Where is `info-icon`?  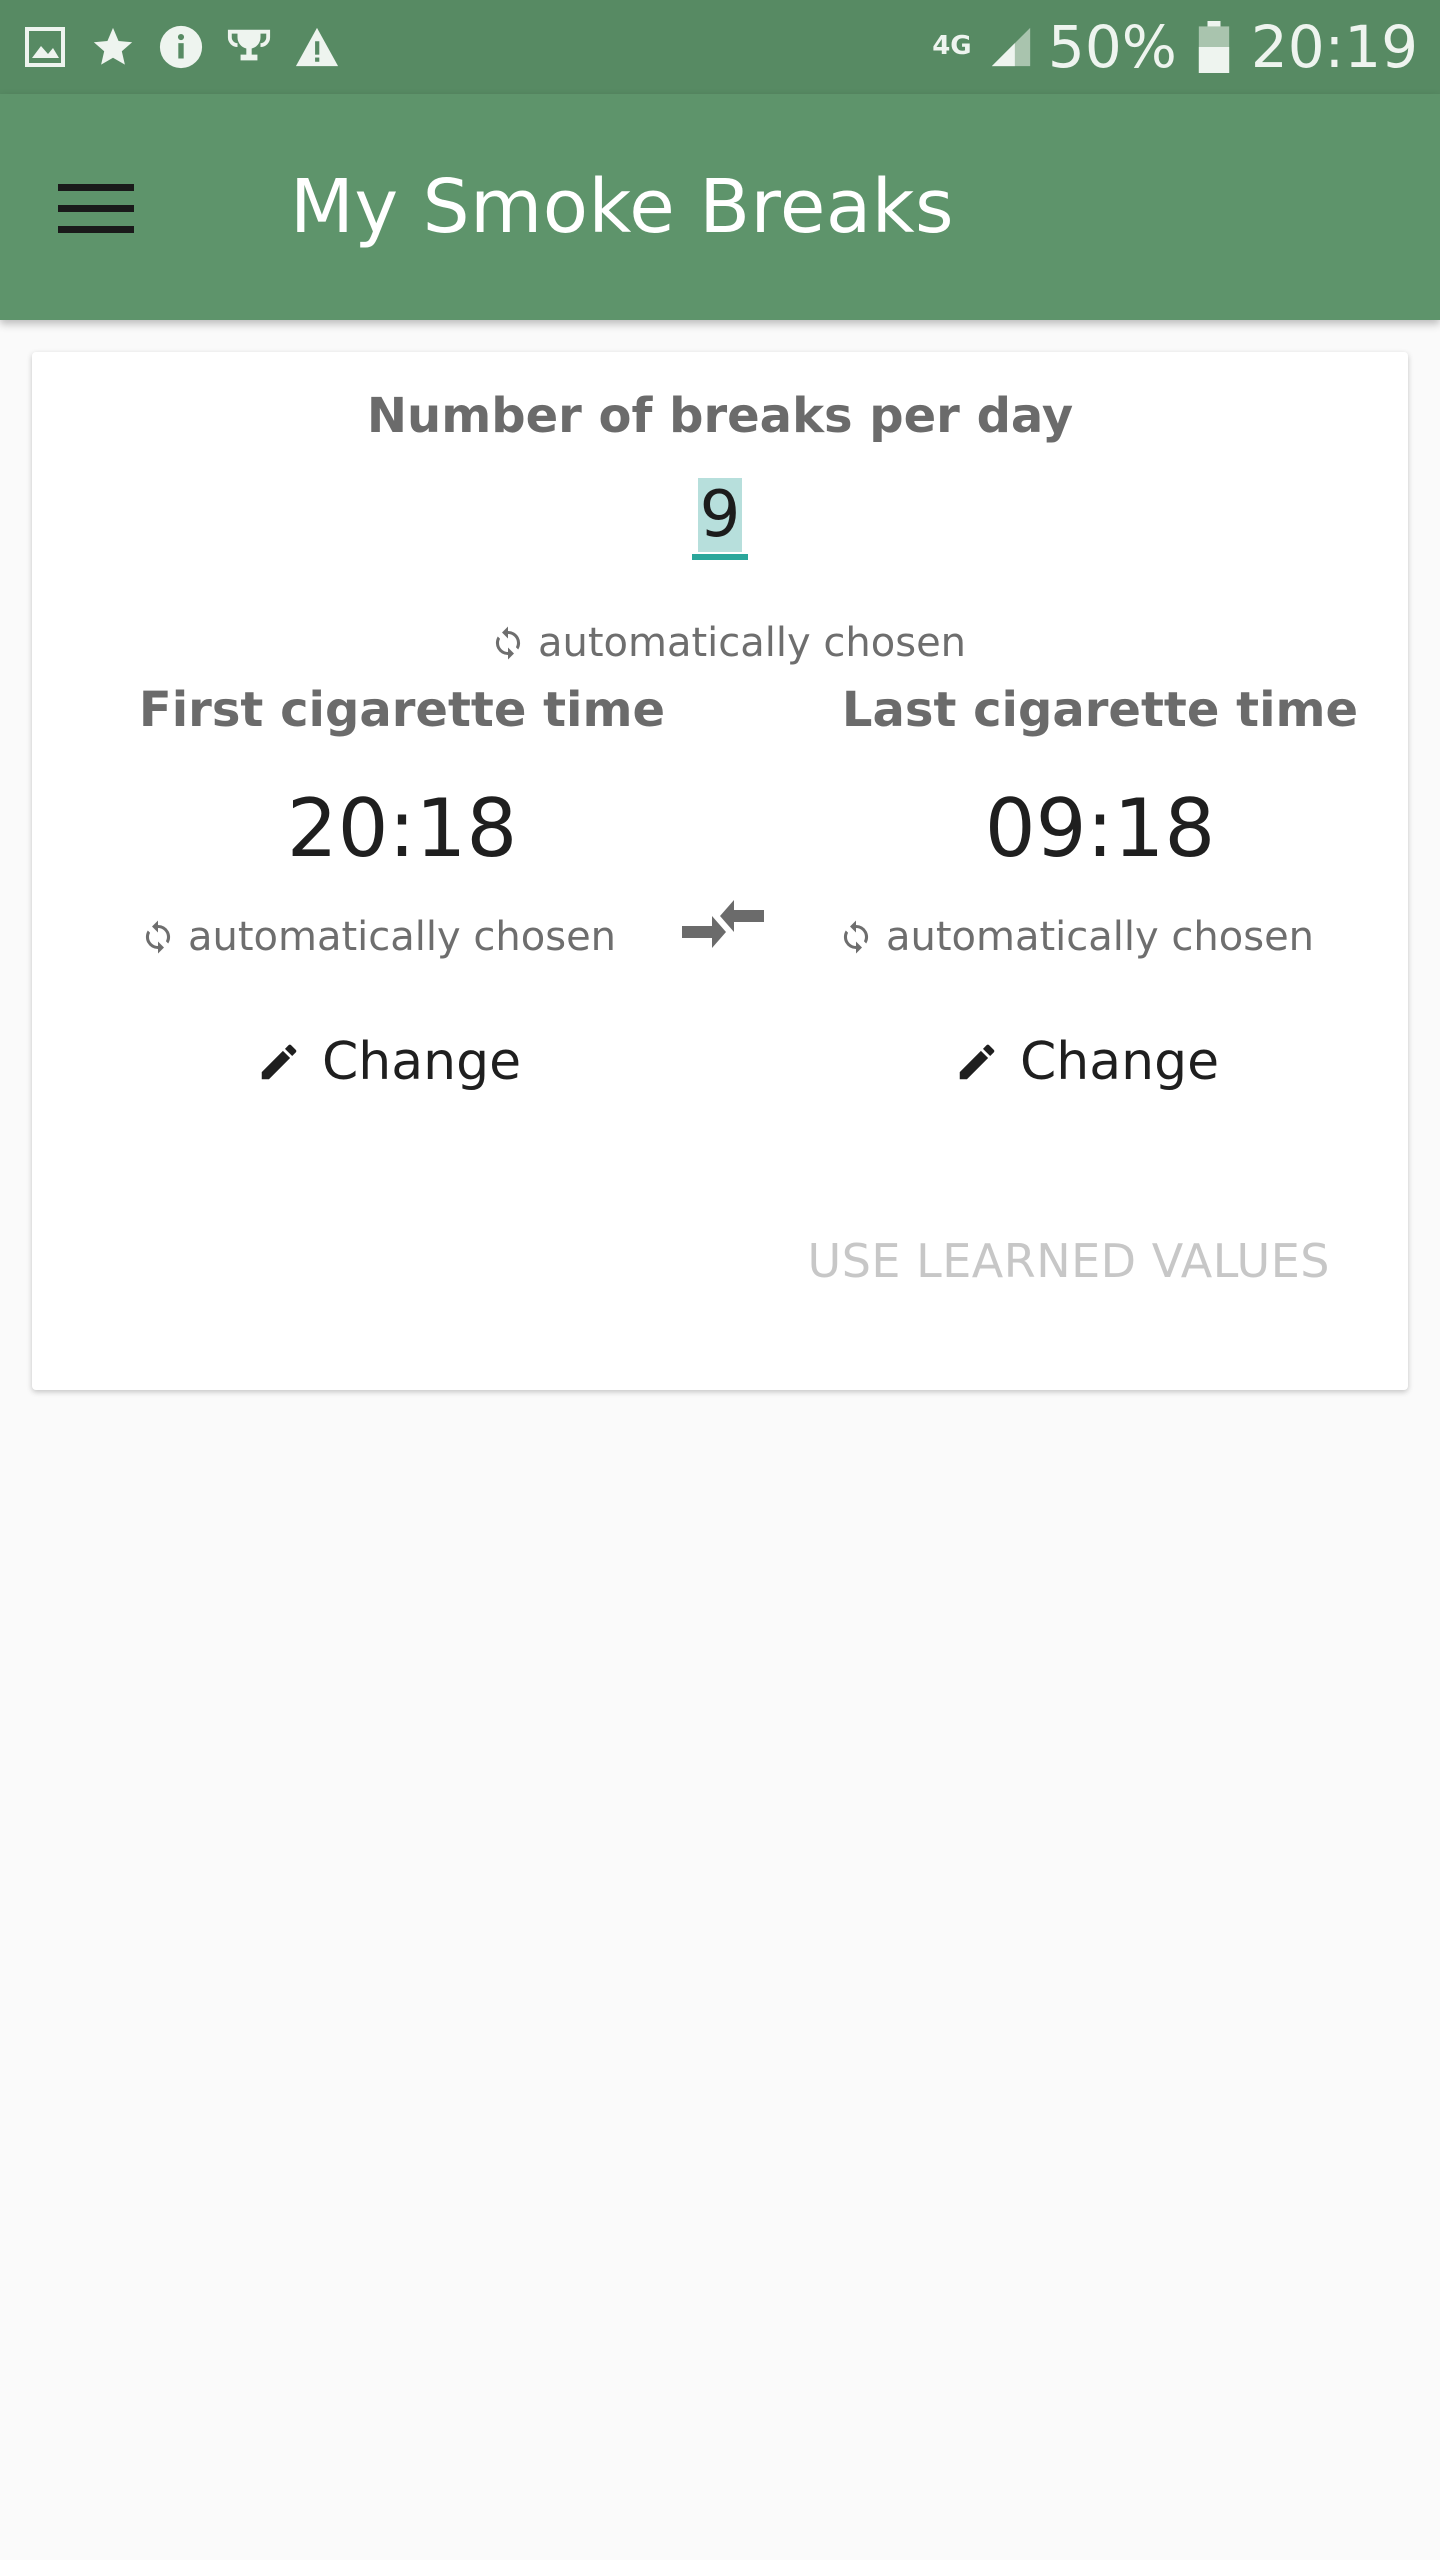 info-icon is located at coordinates (181, 47).